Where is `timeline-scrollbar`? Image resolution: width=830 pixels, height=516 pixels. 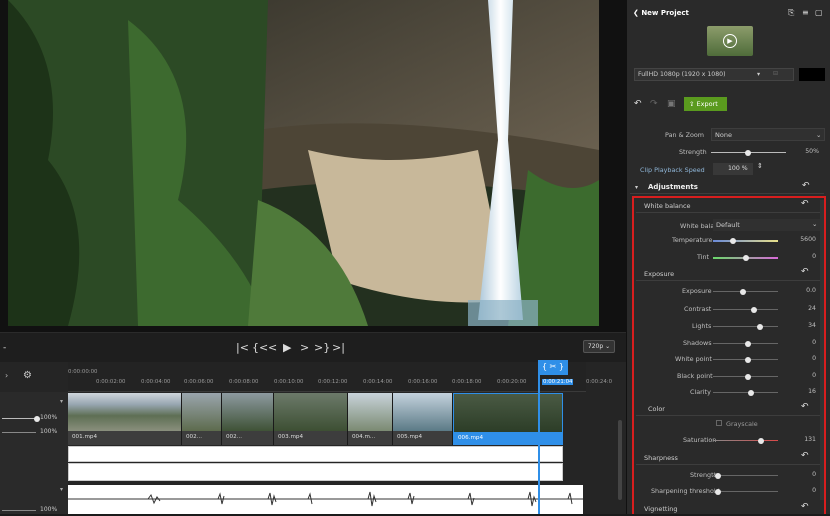
timeline-scrollbar is located at coordinates (620, 460).